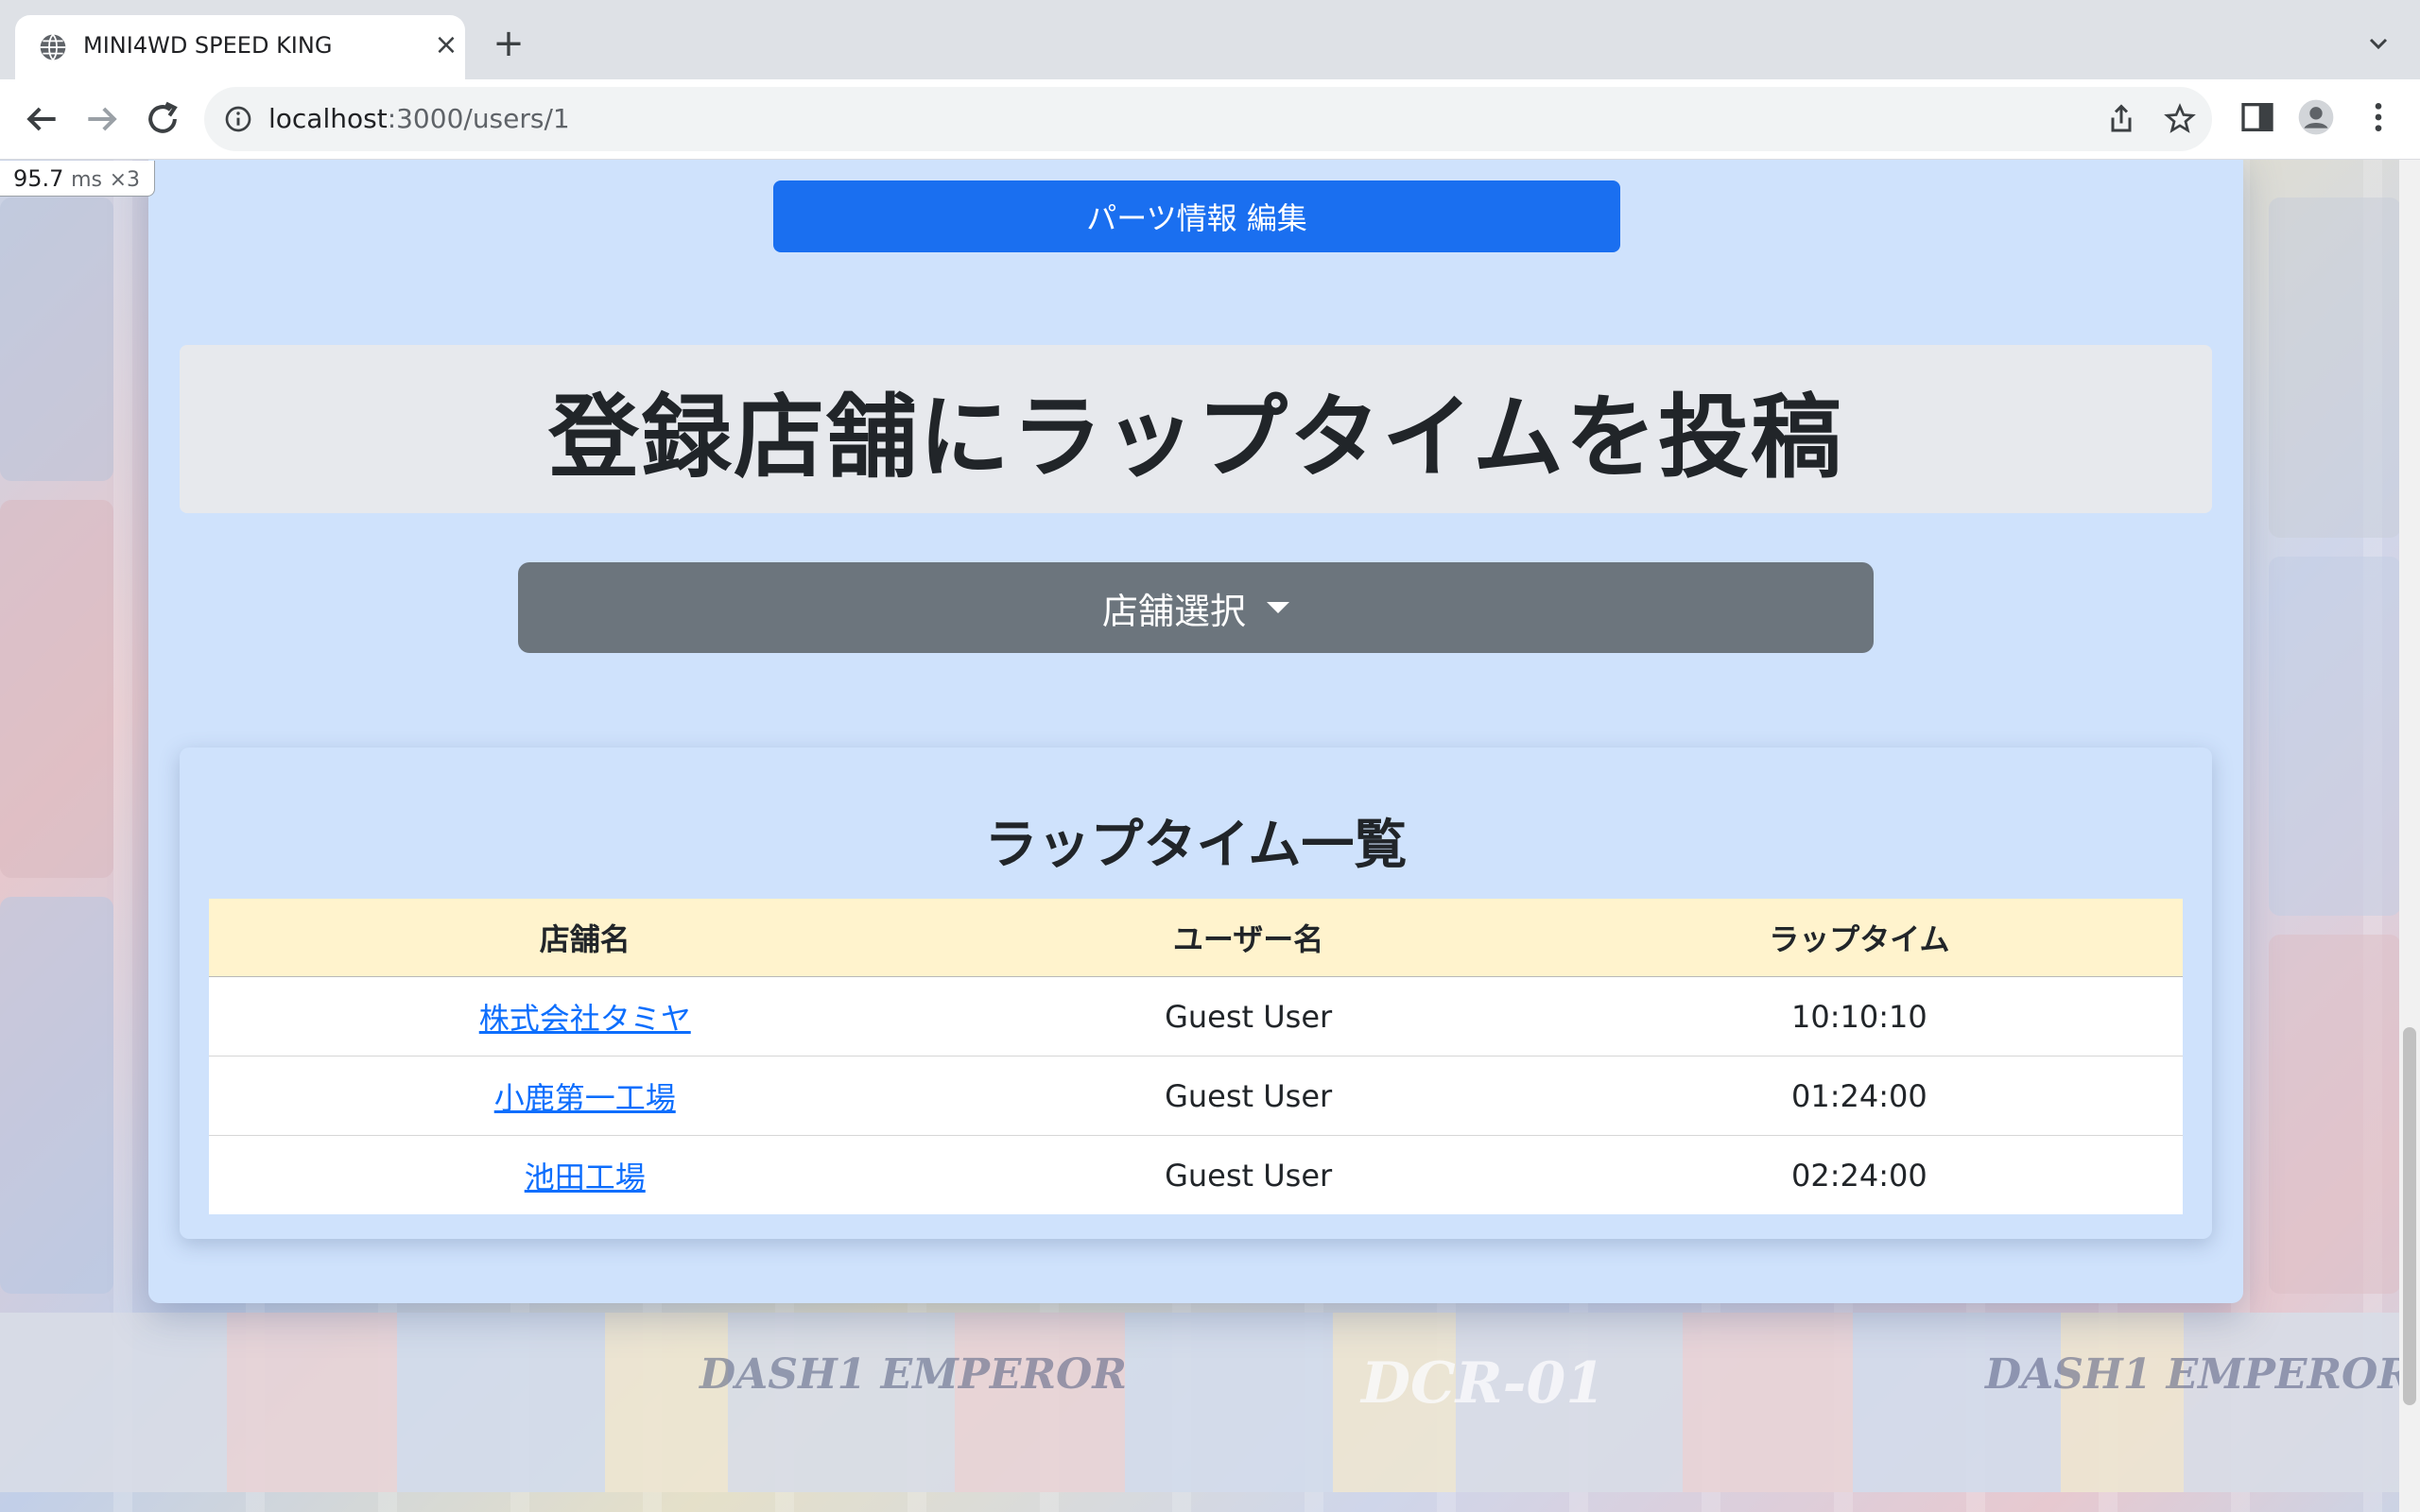 The width and height of the screenshot is (2420, 1512). Describe the element at coordinates (2378, 43) in the screenshot. I see `chevron-down-icon` at that location.